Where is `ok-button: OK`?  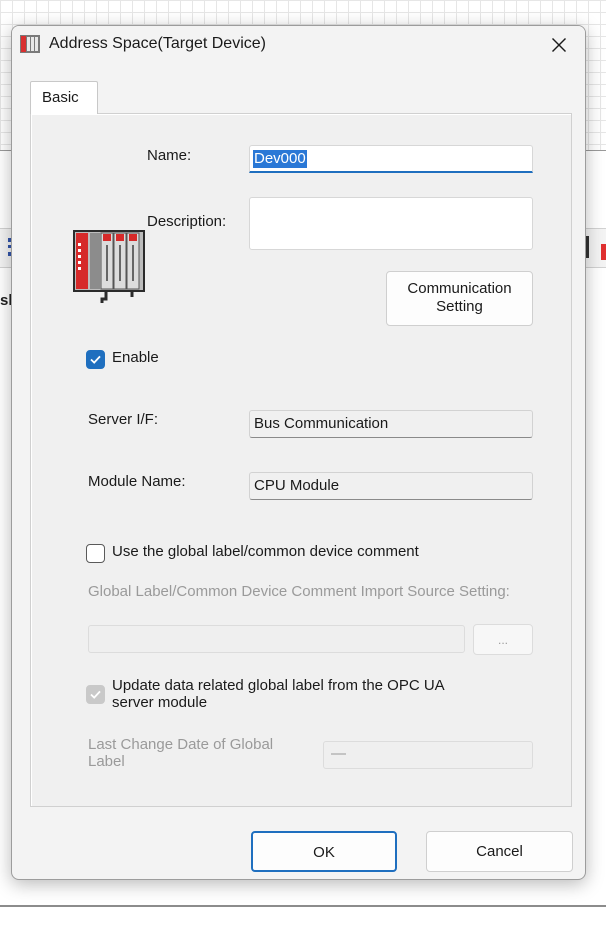 ok-button: OK is located at coordinates (324, 851).